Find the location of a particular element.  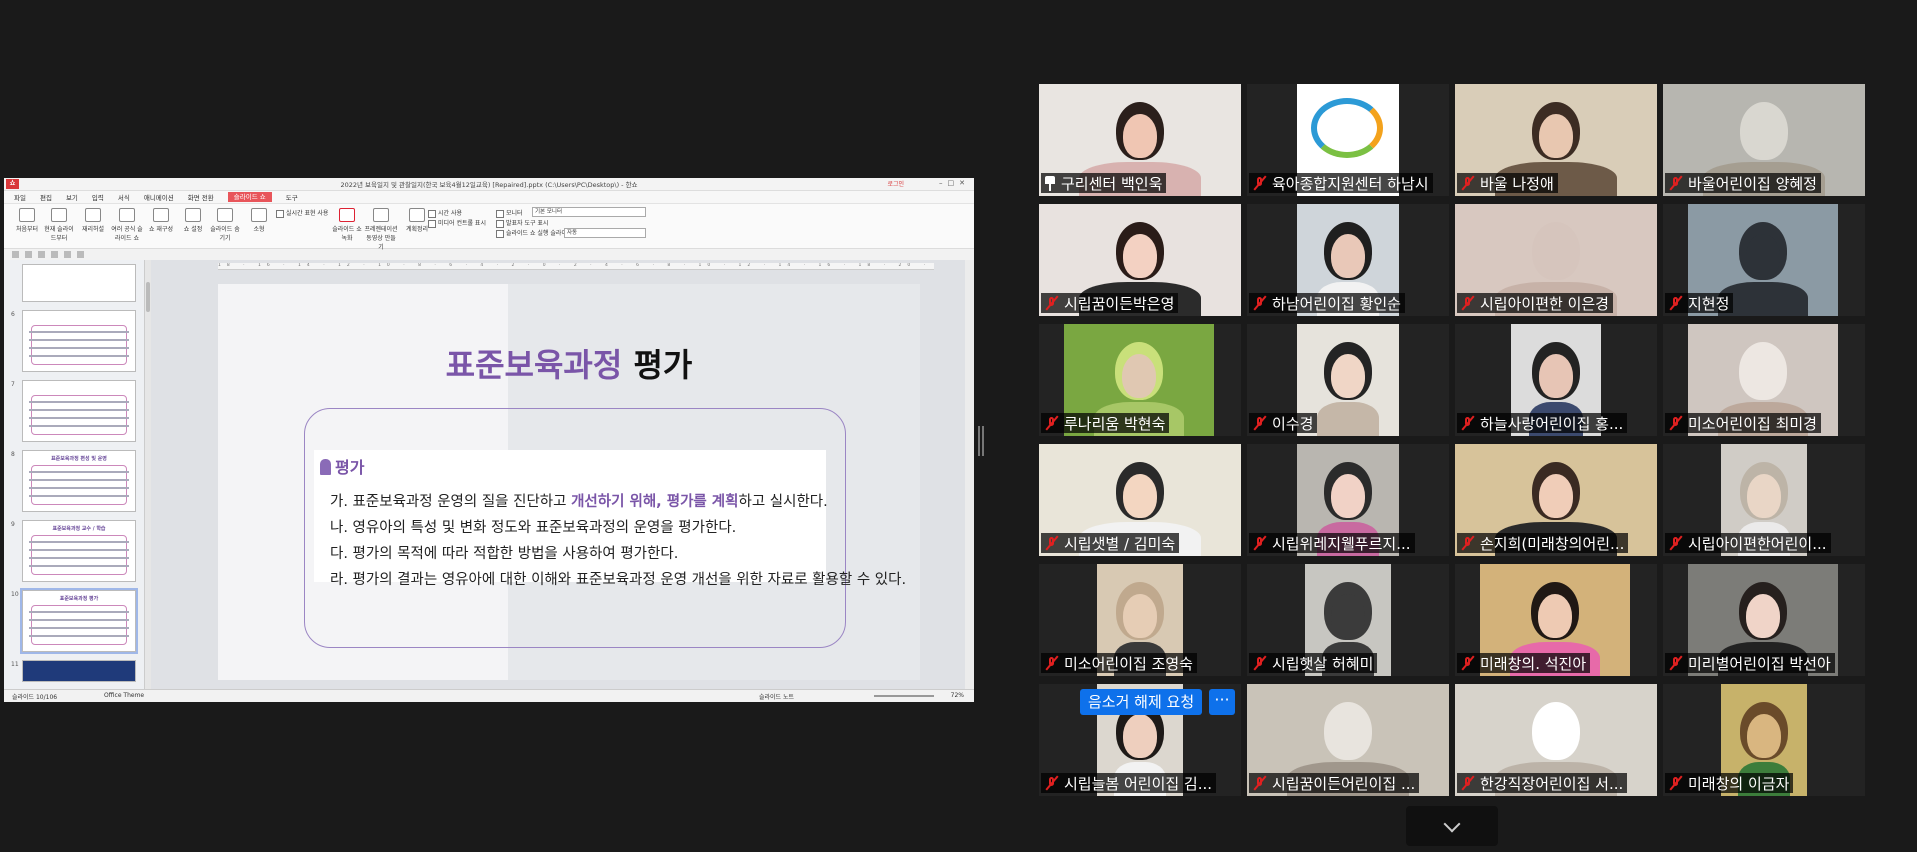

ribbon-button: 여러 공식 슬라이드 쇼 is located at coordinates (127, 225).